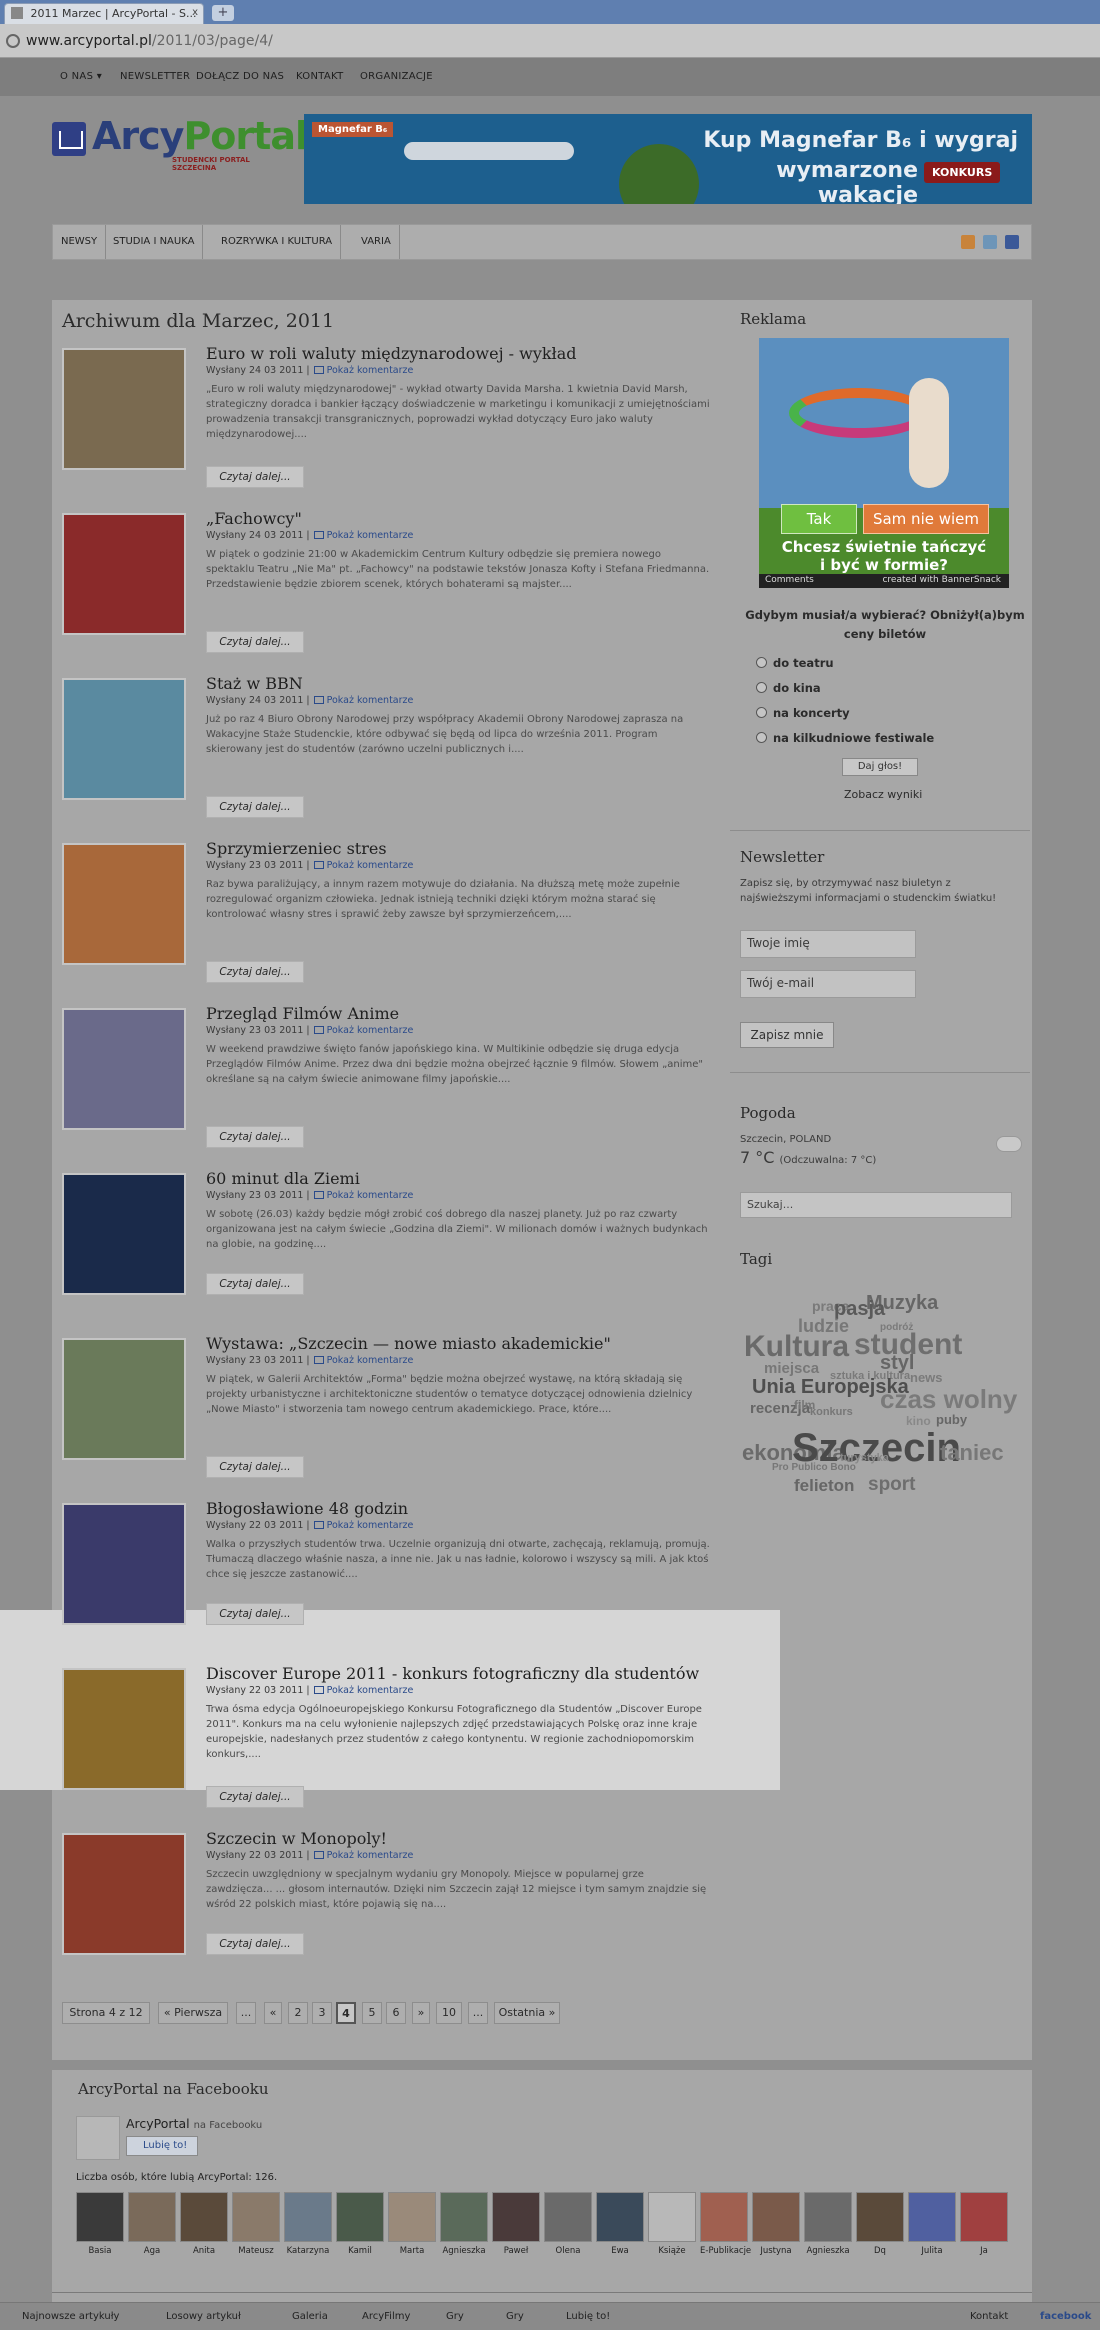 The width and height of the screenshot is (1100, 2330). I want to click on facebook-fan: Aga, so click(152, 2224).